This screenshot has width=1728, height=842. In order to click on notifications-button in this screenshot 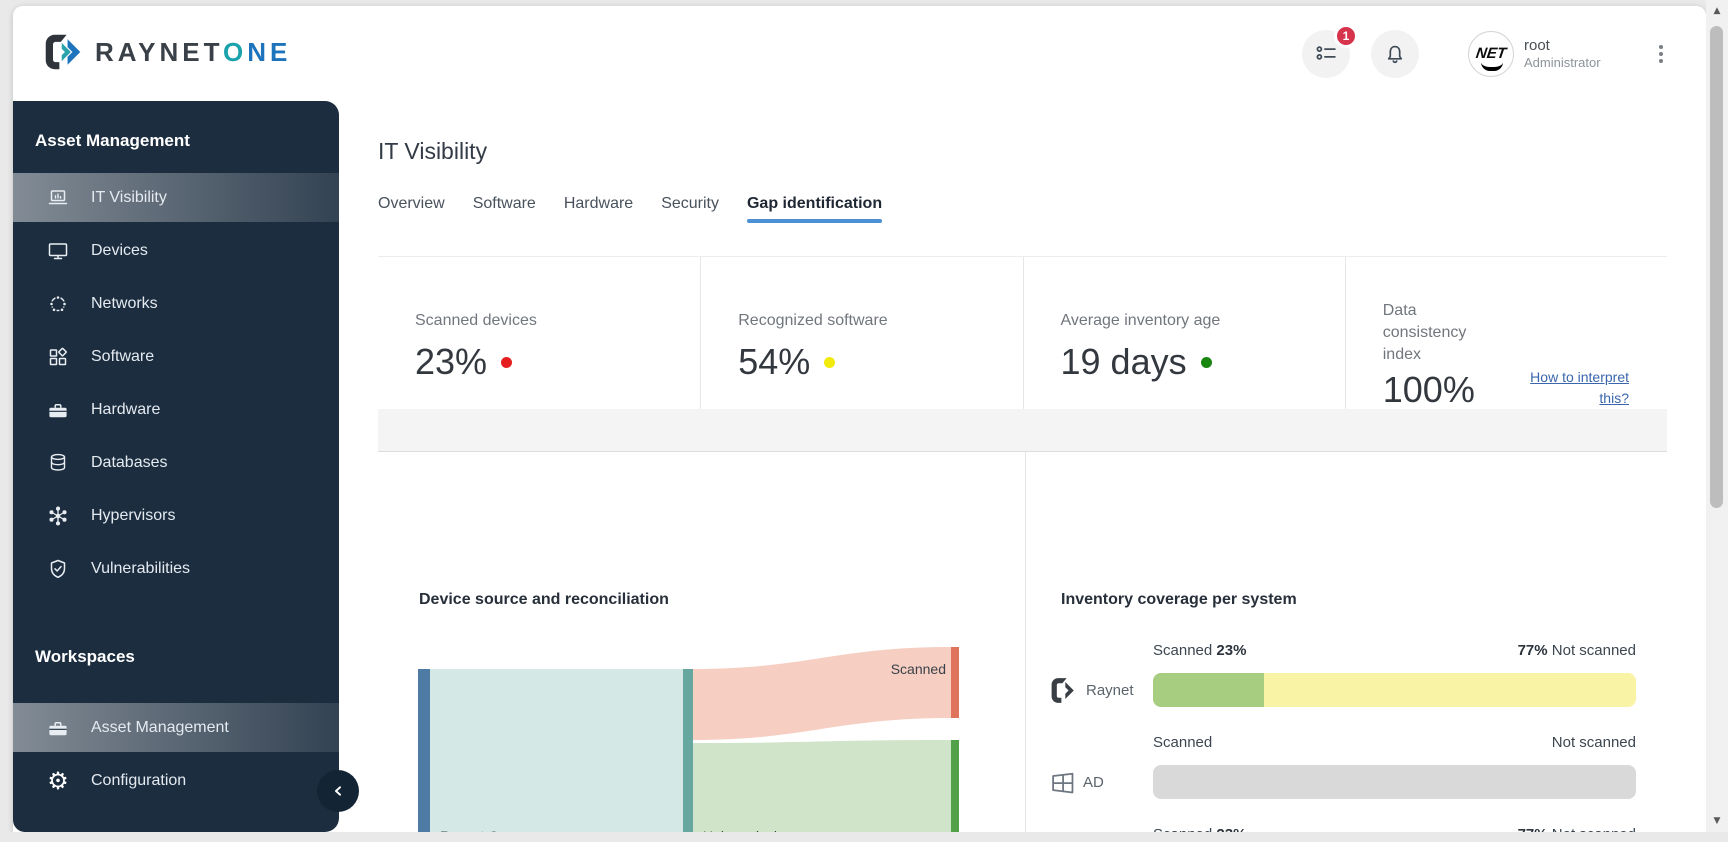, I will do `click(1395, 53)`.